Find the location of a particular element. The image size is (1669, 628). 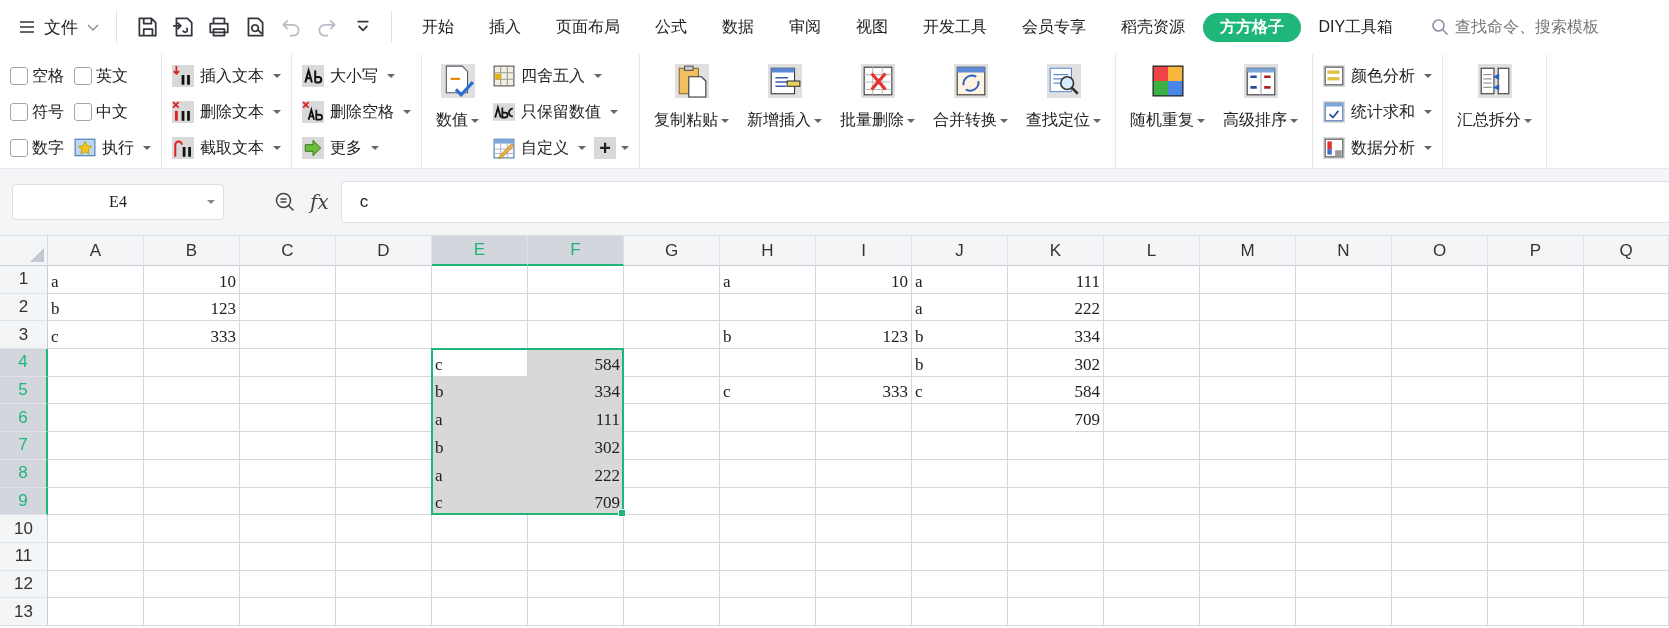

tool-button: 截取文本 is located at coordinates (226, 148).